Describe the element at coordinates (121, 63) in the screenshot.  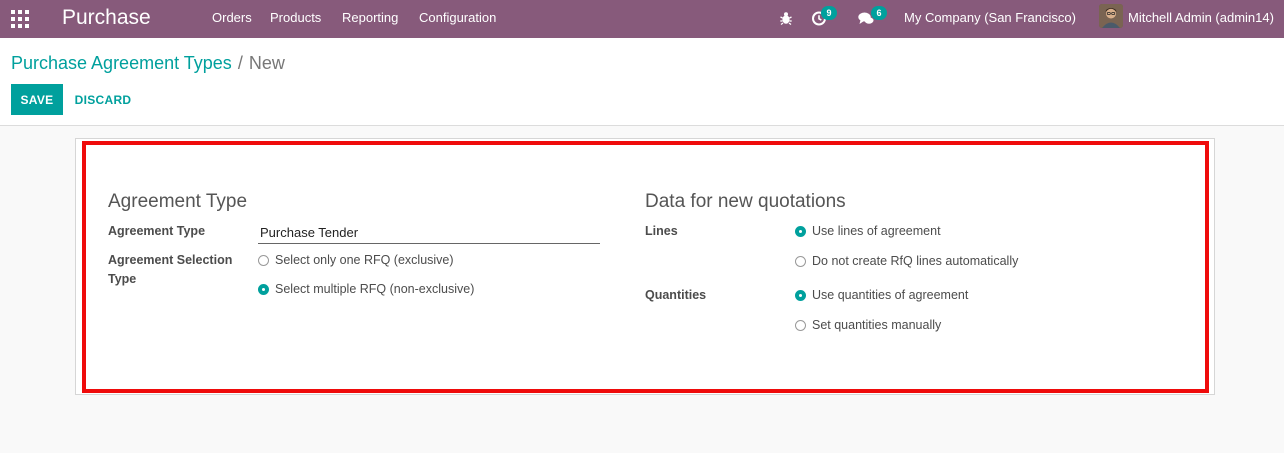
I see `breadcrumb-parent-link: Purchase Agreement Types` at that location.